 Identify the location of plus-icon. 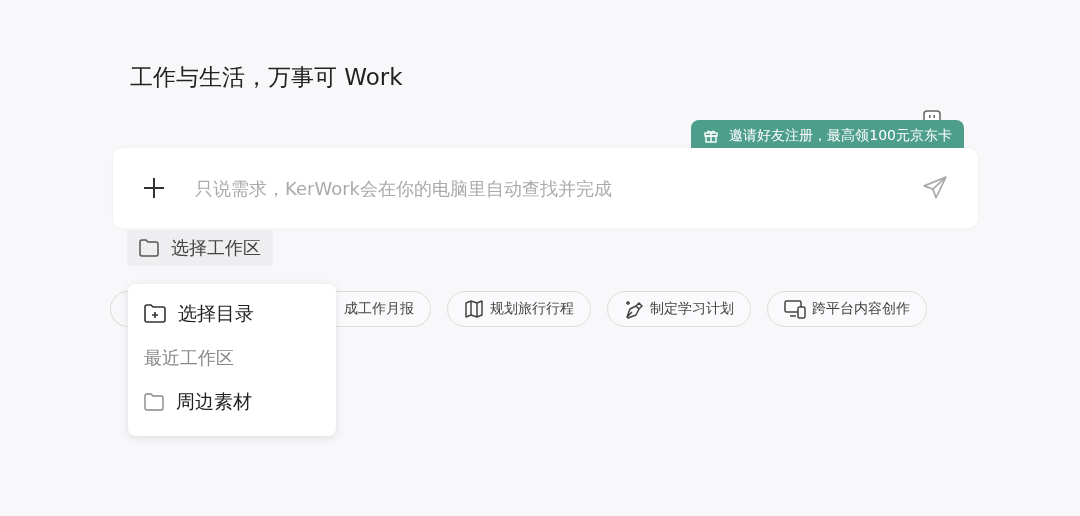
(154, 188).